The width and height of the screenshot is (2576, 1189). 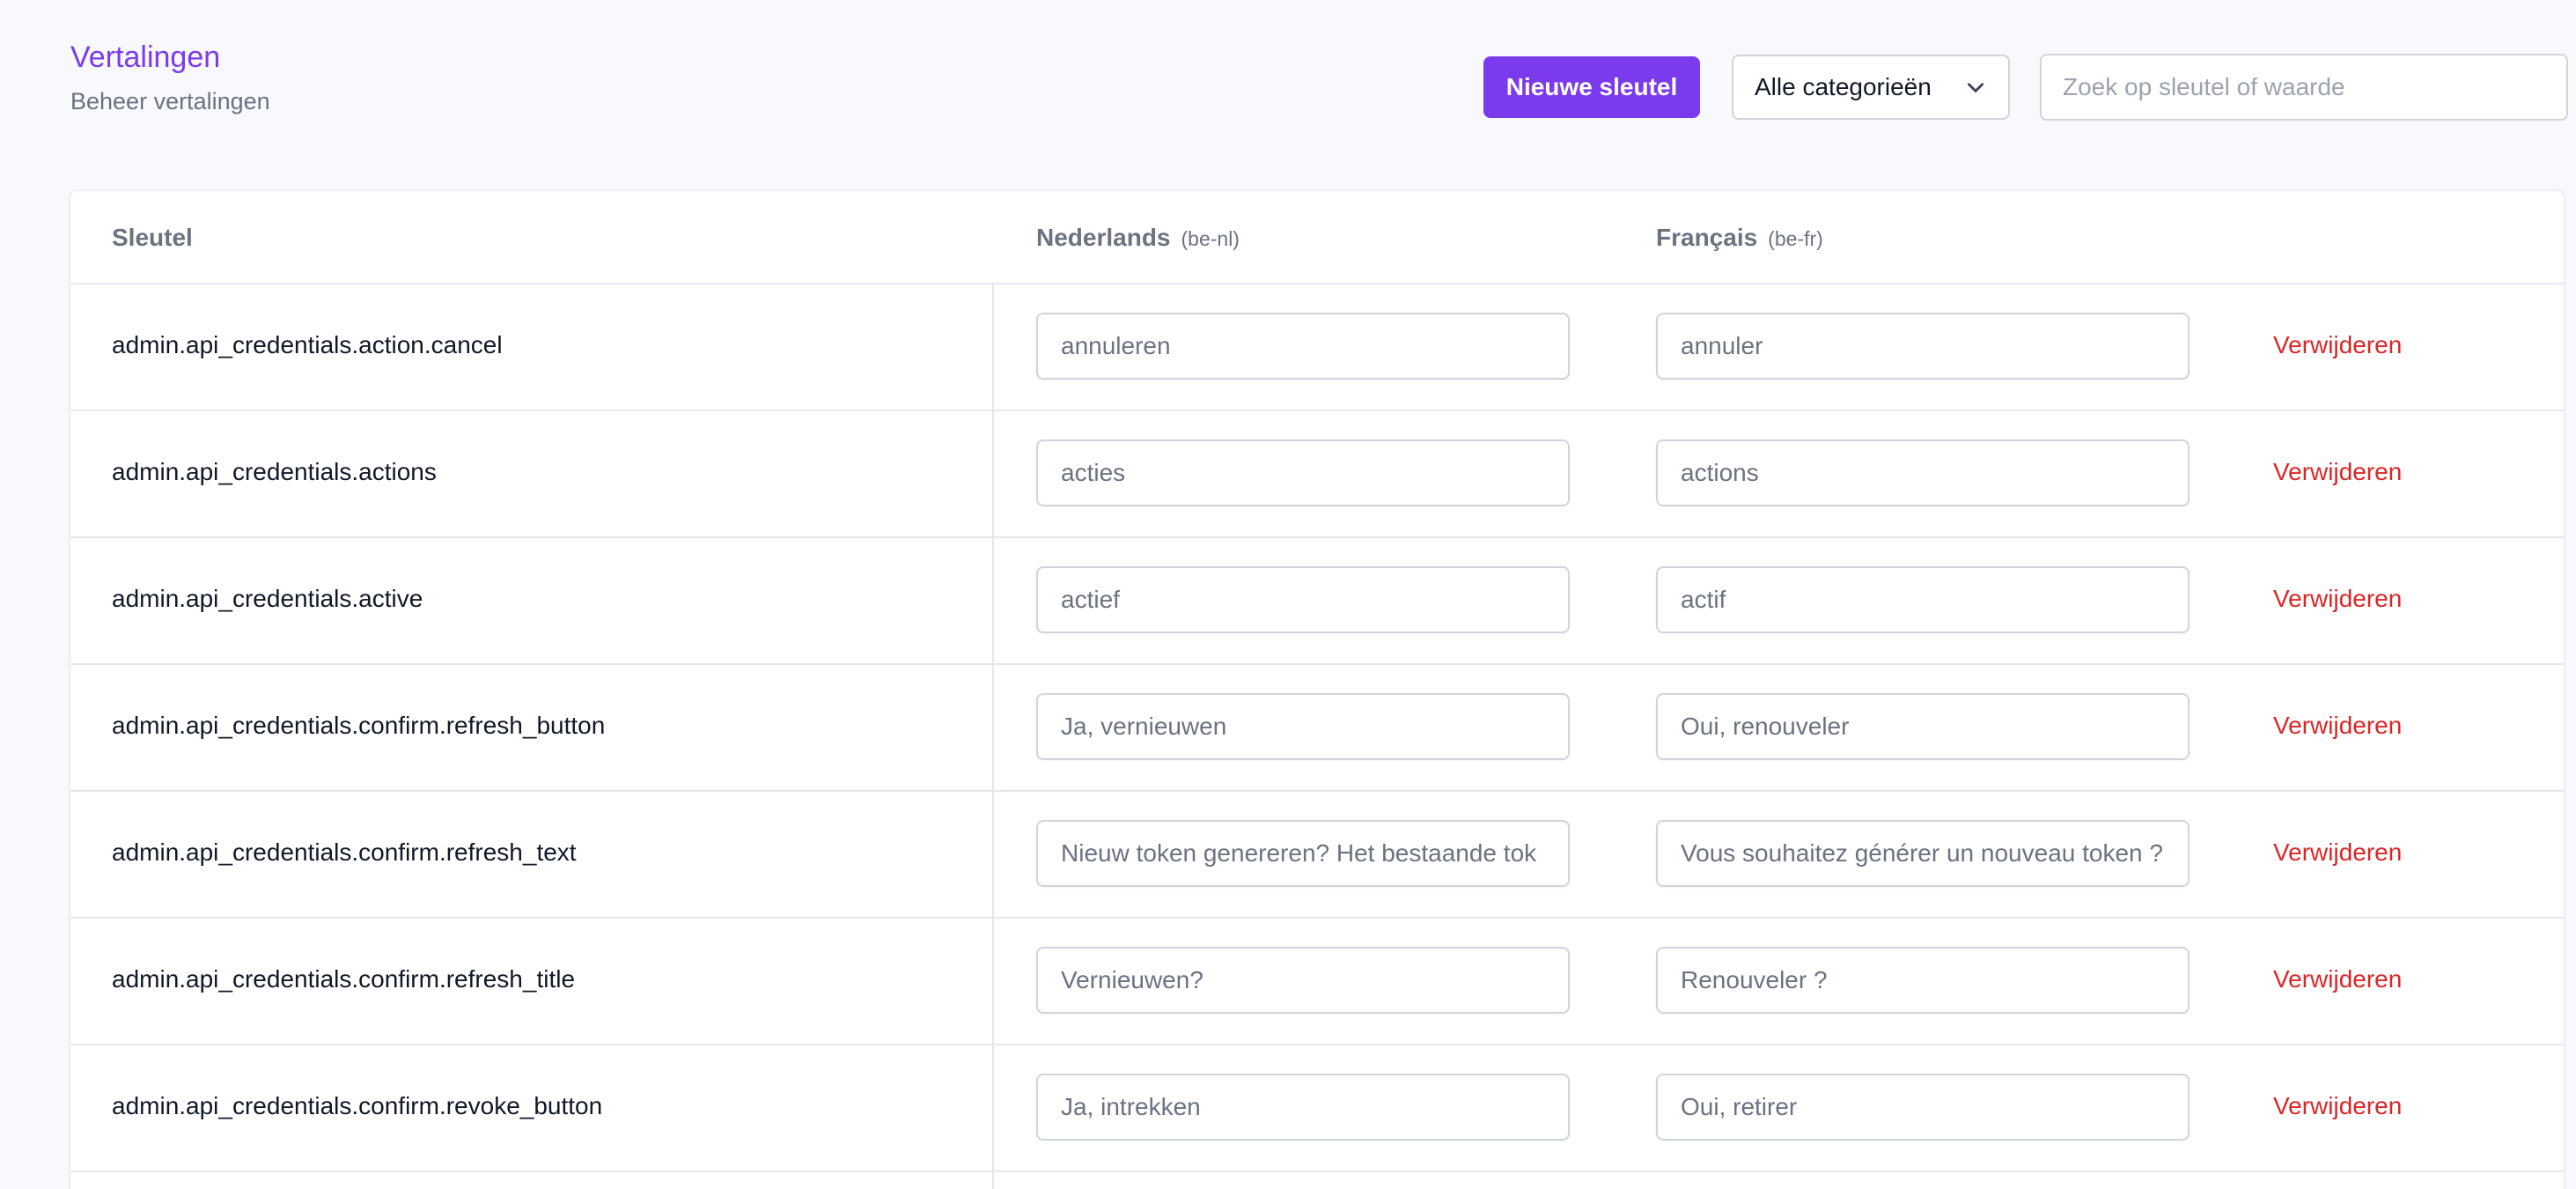 What do you see at coordinates (2304, 88) in the screenshot?
I see `search-input` at bounding box center [2304, 88].